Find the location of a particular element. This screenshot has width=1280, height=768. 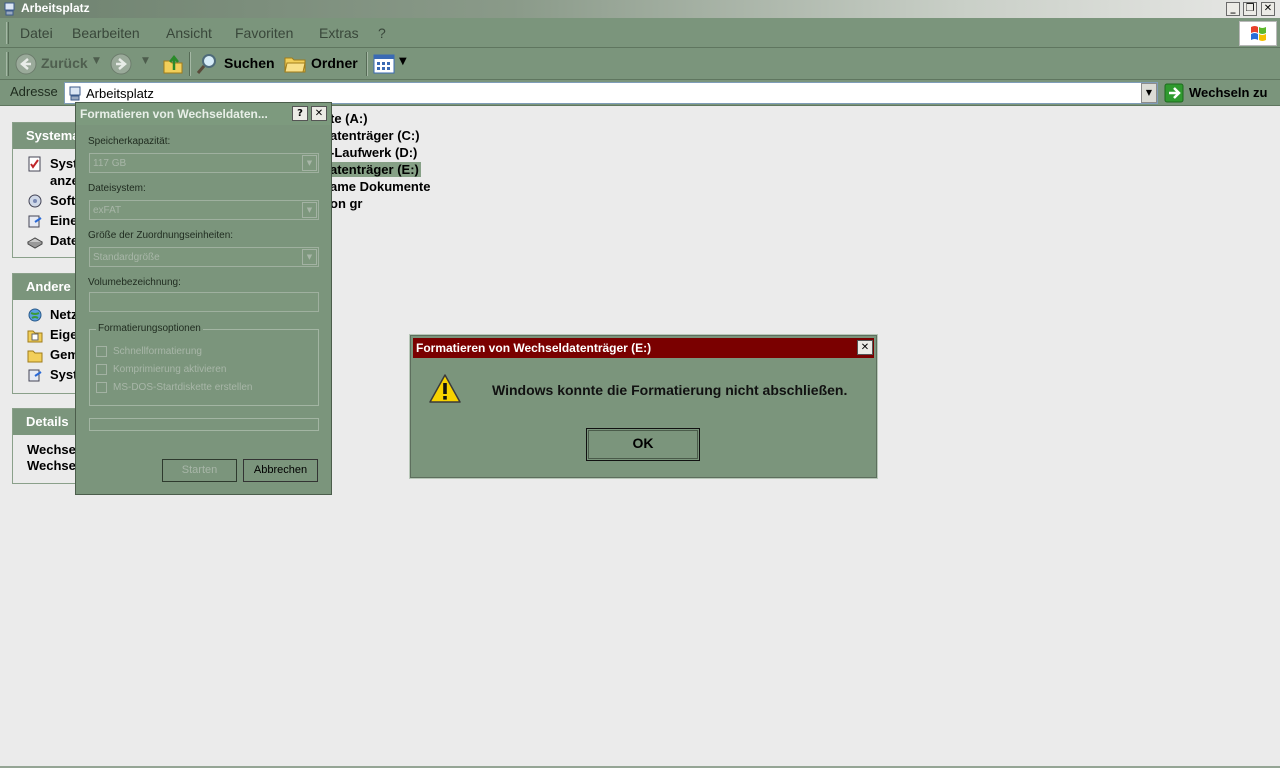

drive-c: atenträger (C:) is located at coordinates (375, 135).